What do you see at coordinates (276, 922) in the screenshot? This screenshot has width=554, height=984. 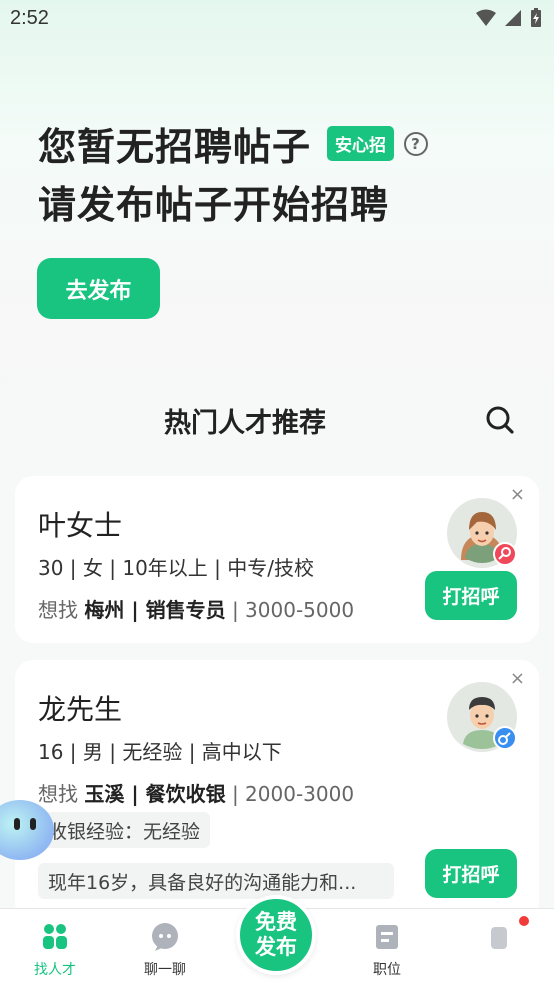 I see `fab-line1: 免费` at bounding box center [276, 922].